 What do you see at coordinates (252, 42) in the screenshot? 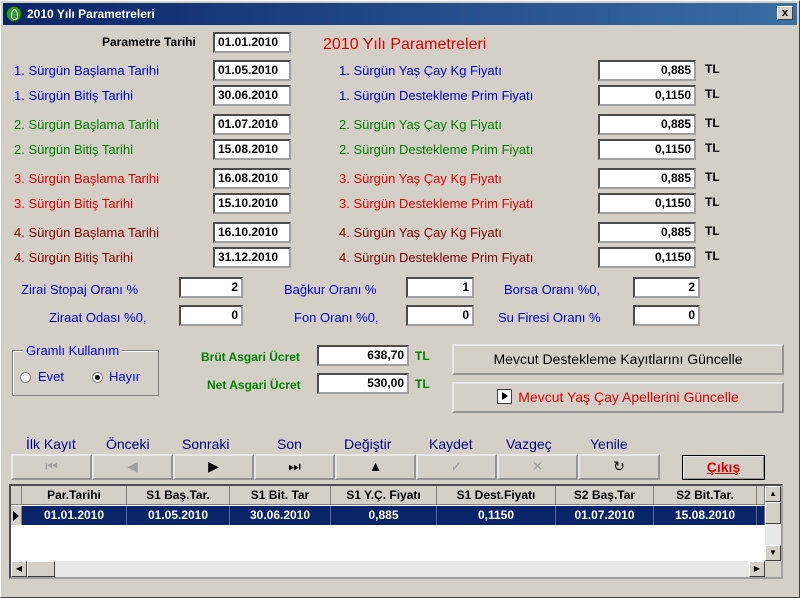
I see `param-date-input: 01.01.2010` at bounding box center [252, 42].